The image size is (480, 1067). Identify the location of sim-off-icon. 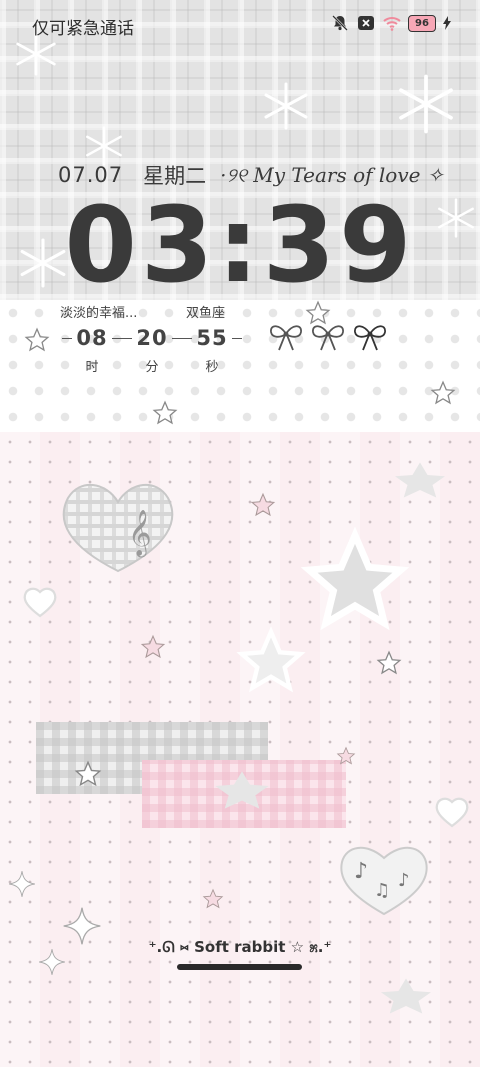
(366, 23).